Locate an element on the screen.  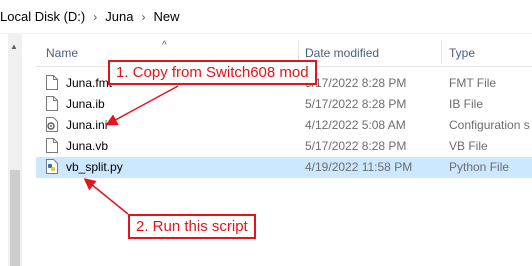
column-type: Type is located at coordinates (462, 53).